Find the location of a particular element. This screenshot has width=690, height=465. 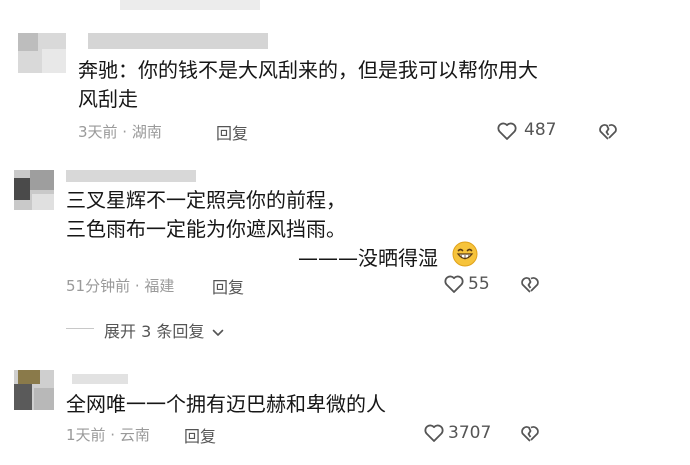

comment-meta: 3天前 · 湖南 is located at coordinates (120, 132).